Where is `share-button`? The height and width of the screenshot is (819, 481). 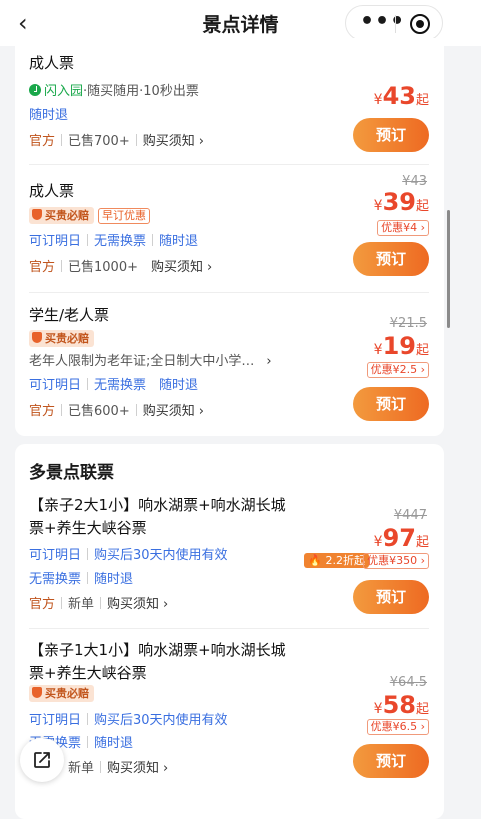 share-button is located at coordinates (42, 760).